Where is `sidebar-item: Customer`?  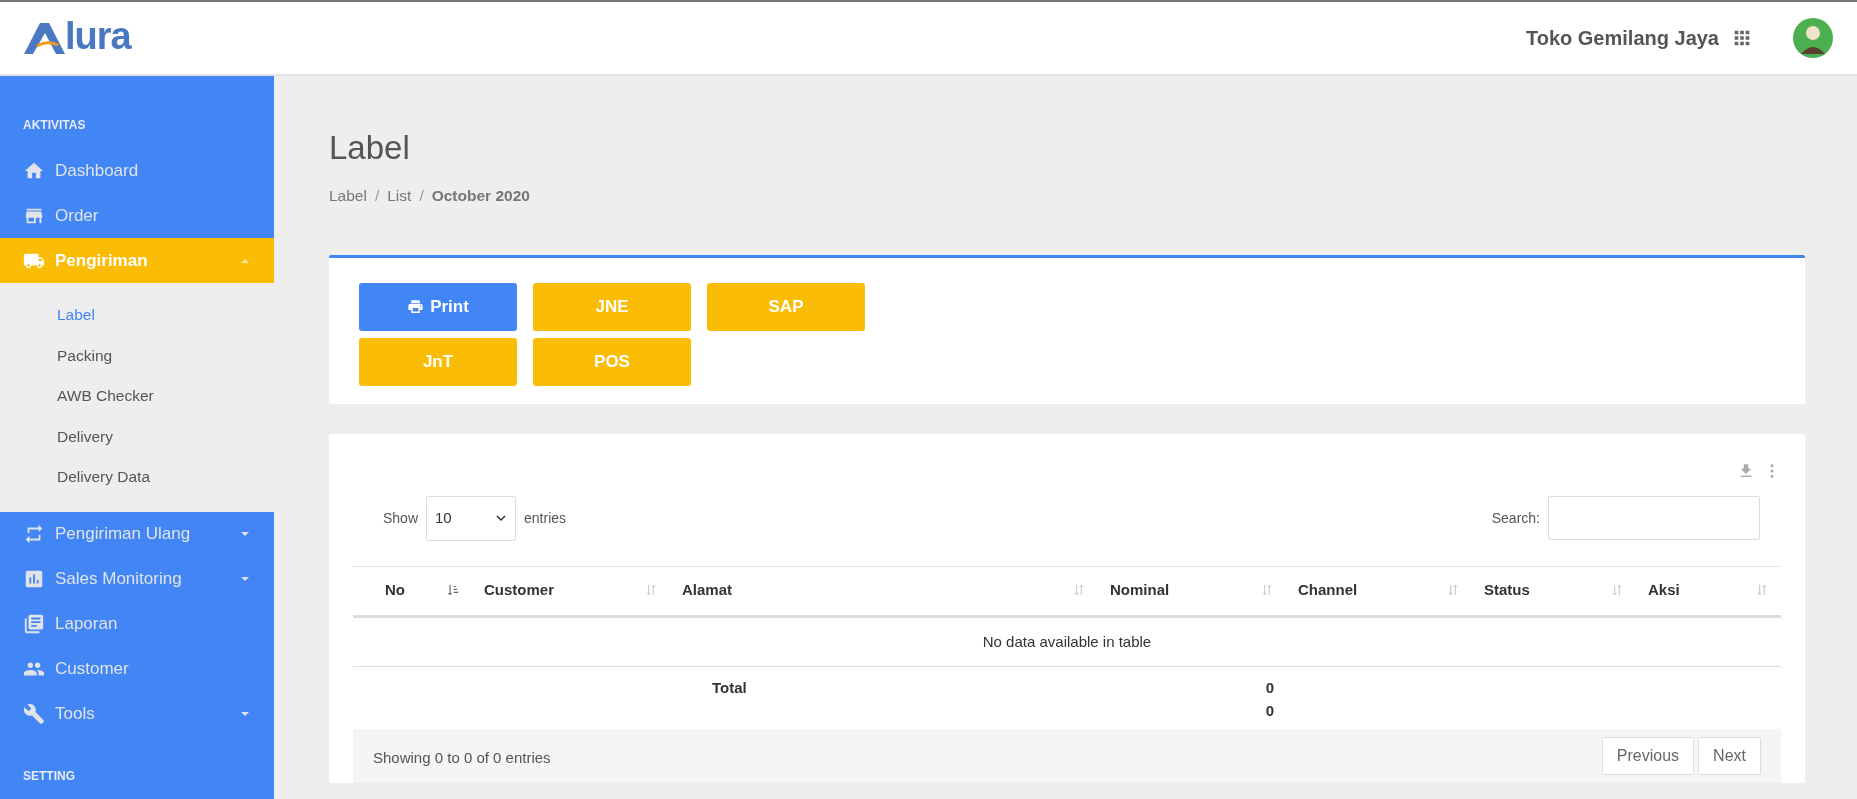 sidebar-item: Customer is located at coordinates (137, 669).